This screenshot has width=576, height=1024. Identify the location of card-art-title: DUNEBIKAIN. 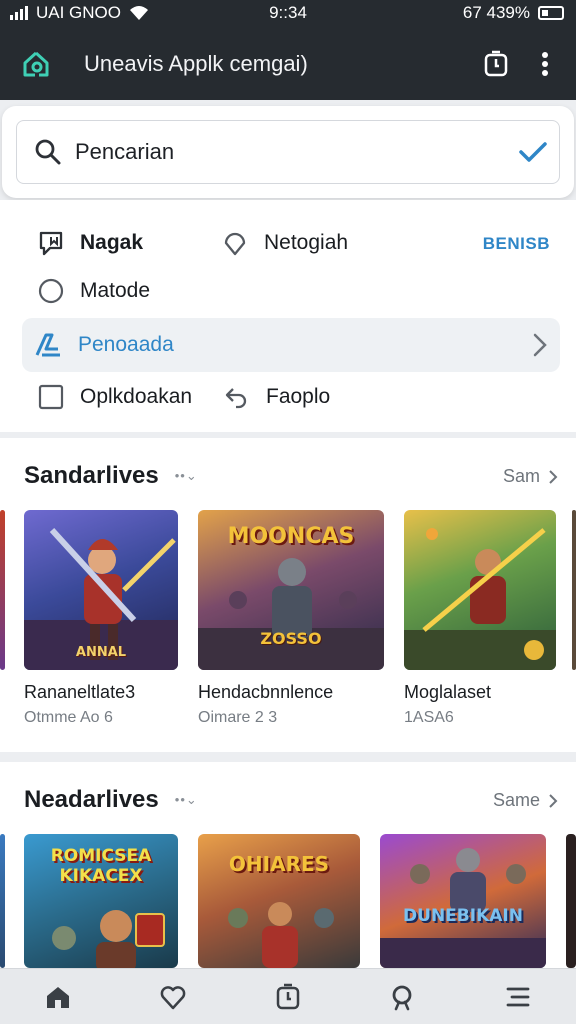
(463, 916).